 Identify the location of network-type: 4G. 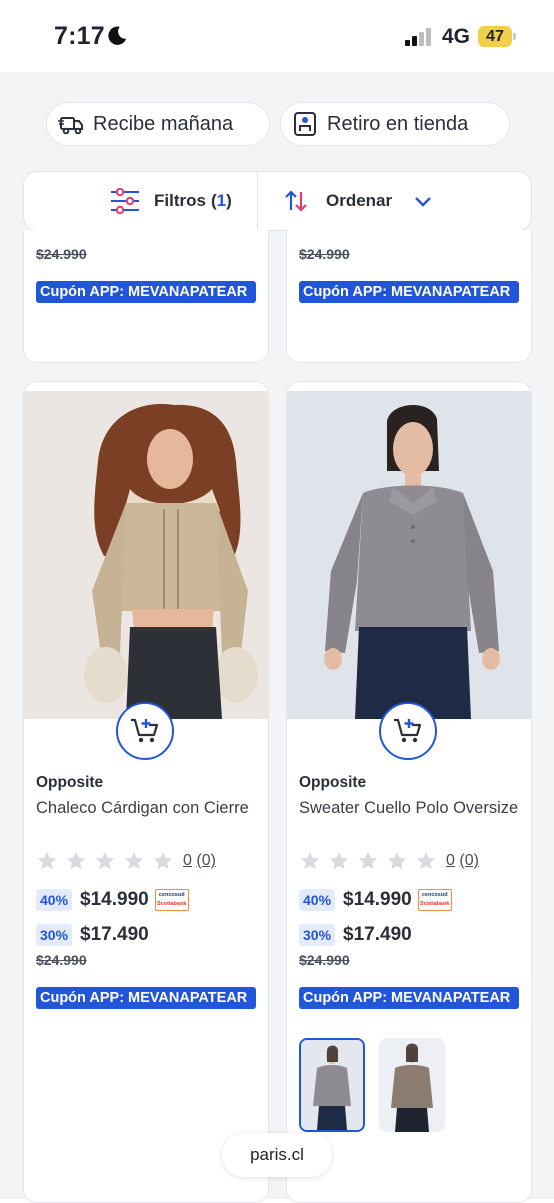
(456, 36).